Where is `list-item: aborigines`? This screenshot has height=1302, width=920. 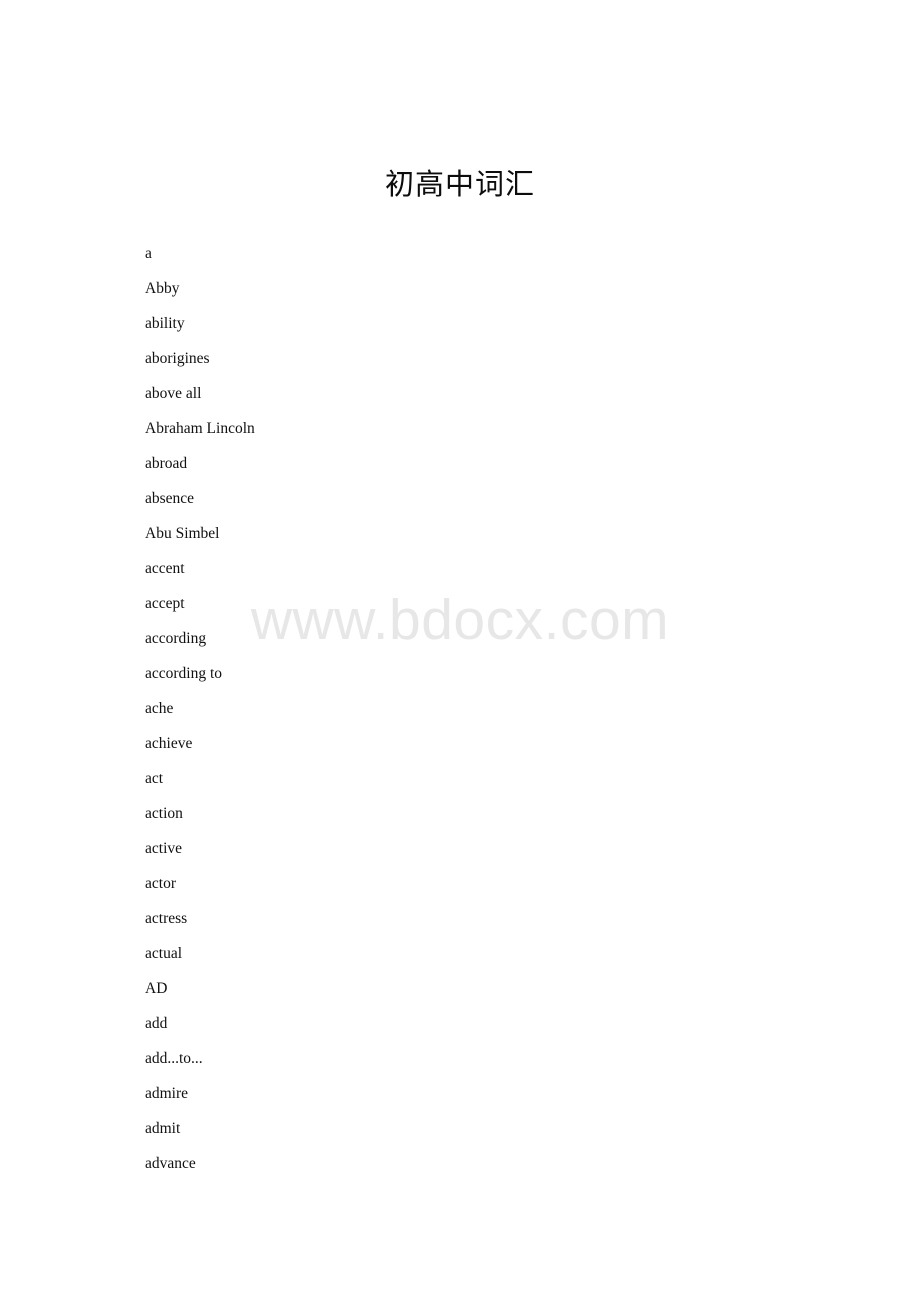
list-item: aborigines is located at coordinates (177, 358).